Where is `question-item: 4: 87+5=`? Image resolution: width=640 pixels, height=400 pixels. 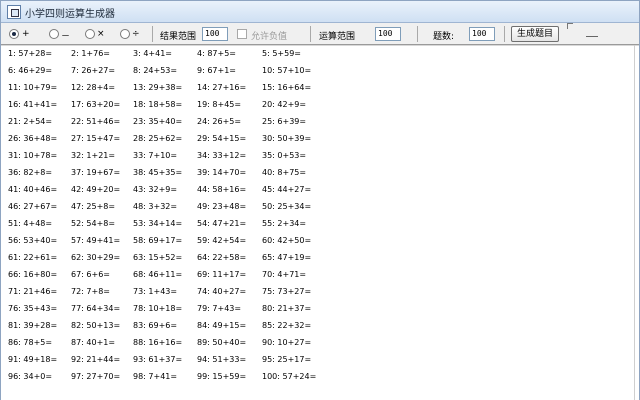 question-item: 4: 87+5= is located at coordinates (217, 53).